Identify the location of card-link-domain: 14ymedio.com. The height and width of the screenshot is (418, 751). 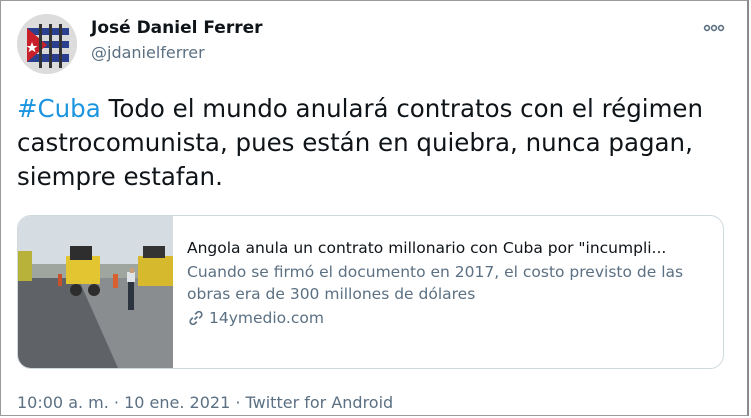
(266, 318).